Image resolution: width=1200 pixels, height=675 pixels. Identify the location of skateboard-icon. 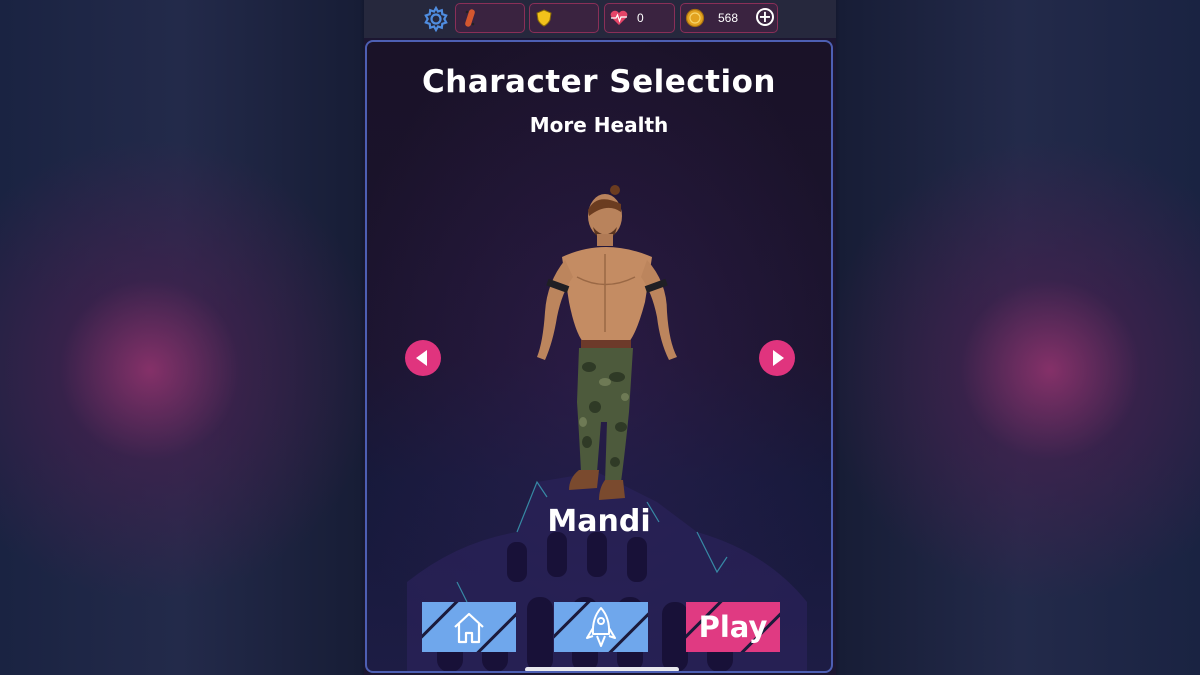
(470, 18).